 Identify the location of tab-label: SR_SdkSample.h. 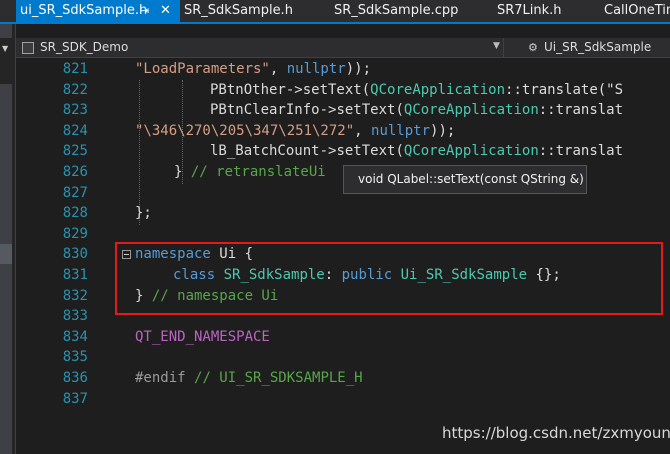
(238, 10).